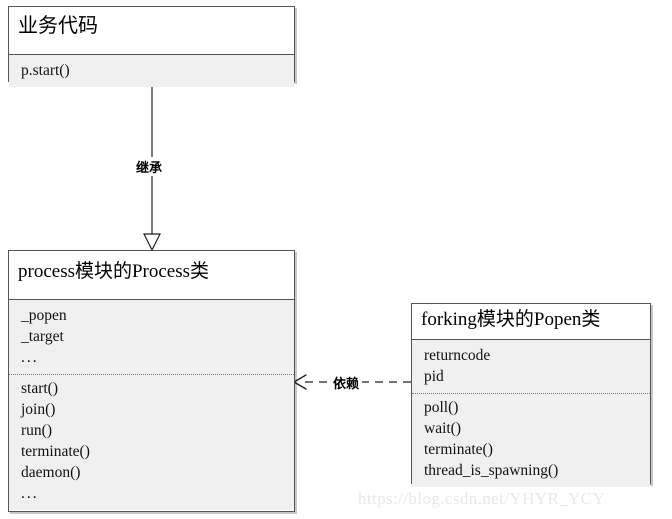  I want to click on class-box-business-title: 业务代码, so click(151, 30).